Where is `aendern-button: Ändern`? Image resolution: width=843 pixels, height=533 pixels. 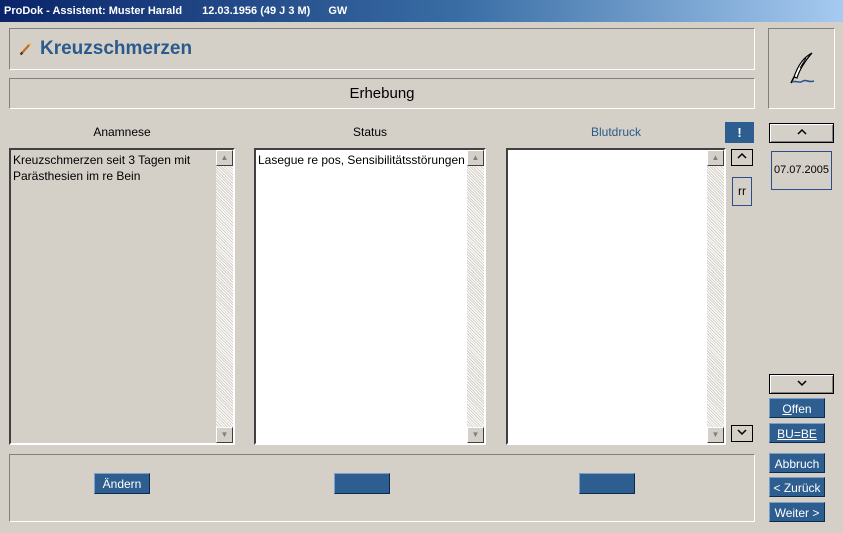
aendern-button: Ändern is located at coordinates (122, 483).